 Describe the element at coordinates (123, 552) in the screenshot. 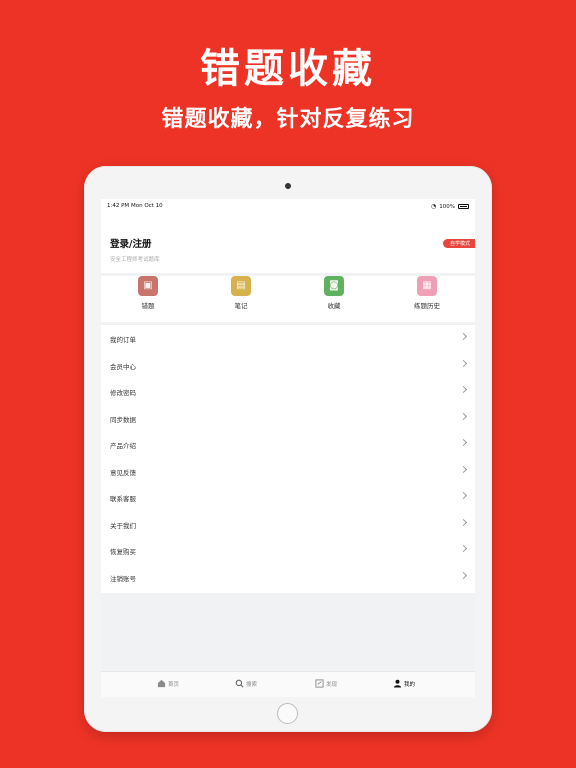

I see `menu-item-label: 恢复购买` at that location.